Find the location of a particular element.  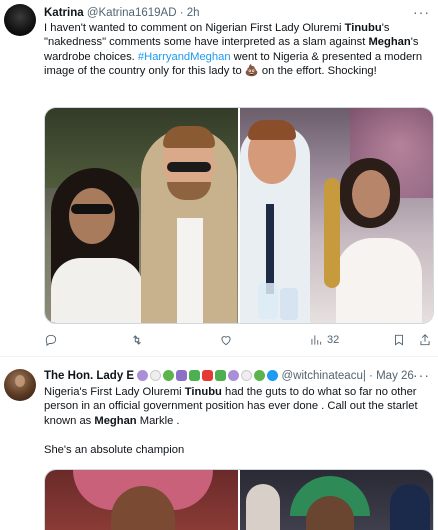

share-icon is located at coordinates (425, 340).